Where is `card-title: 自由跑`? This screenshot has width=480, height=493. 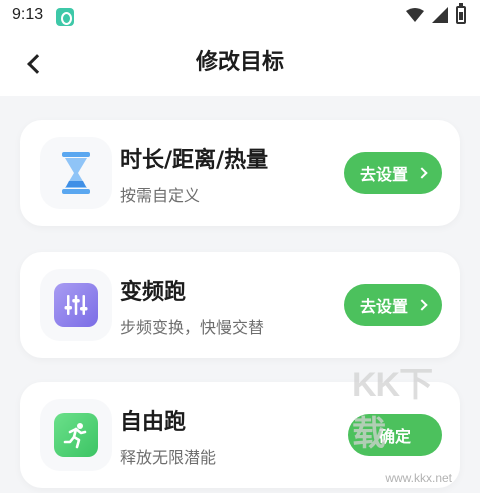 card-title: 自由跑 is located at coordinates (153, 422).